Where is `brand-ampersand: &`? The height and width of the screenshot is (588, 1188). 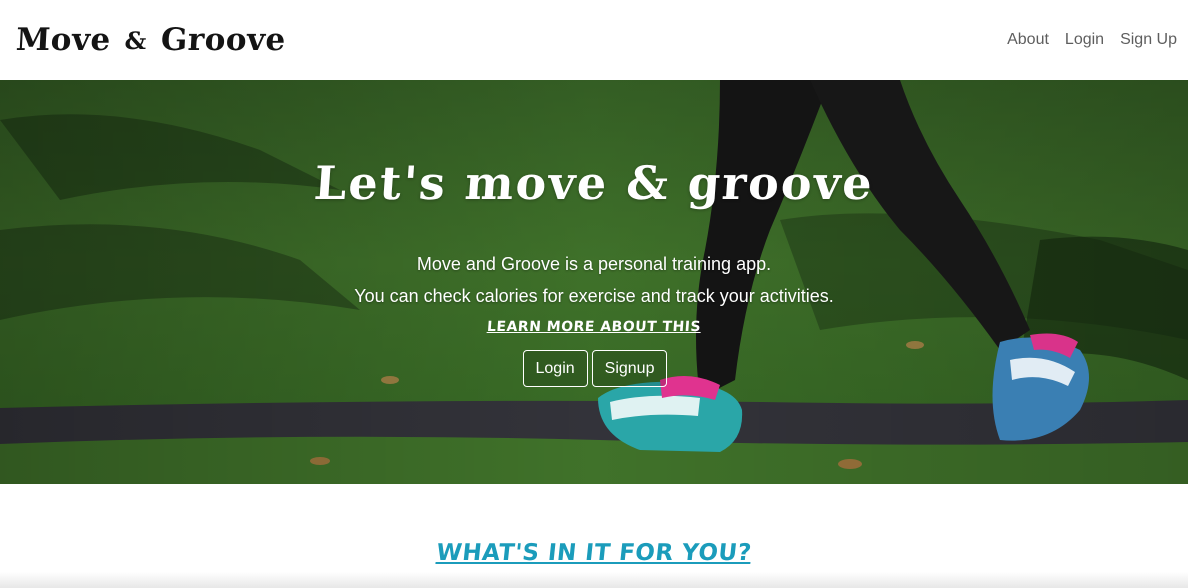 brand-ampersand: & is located at coordinates (135, 40).